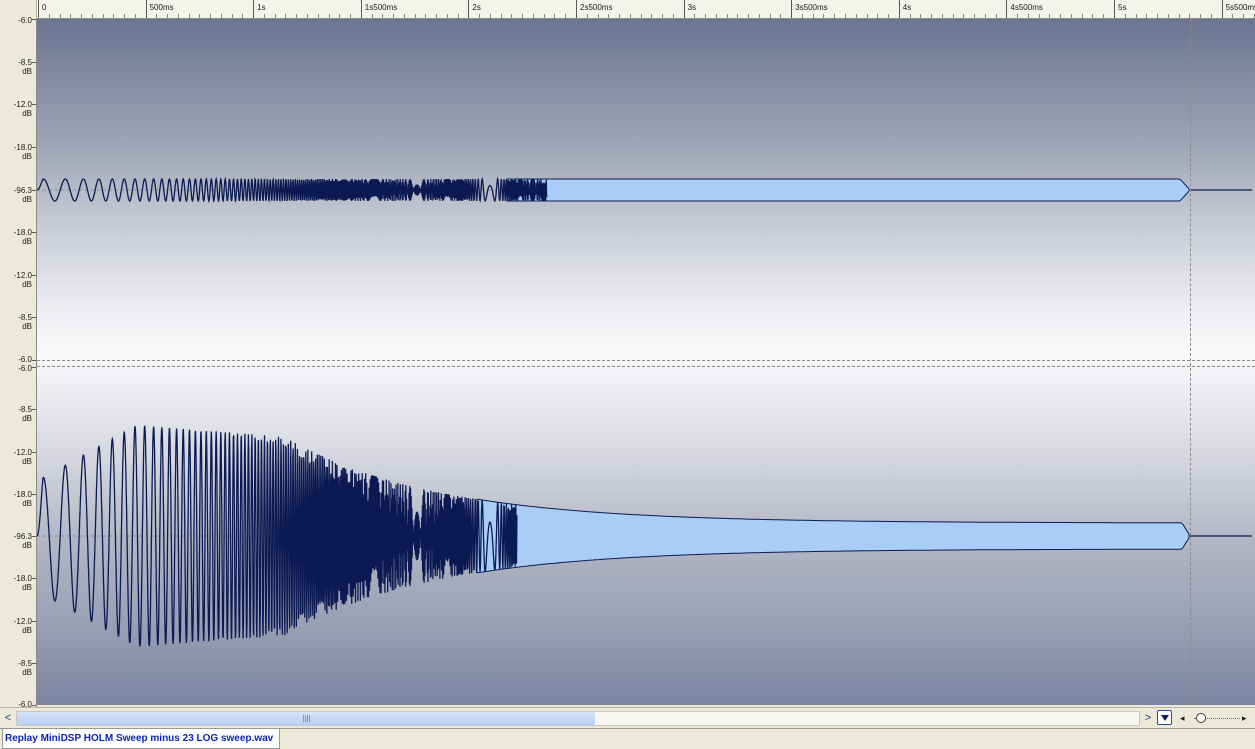 The image size is (1255, 749). Describe the element at coordinates (261, 7) in the screenshot. I see `ruler-label: 1s` at that location.